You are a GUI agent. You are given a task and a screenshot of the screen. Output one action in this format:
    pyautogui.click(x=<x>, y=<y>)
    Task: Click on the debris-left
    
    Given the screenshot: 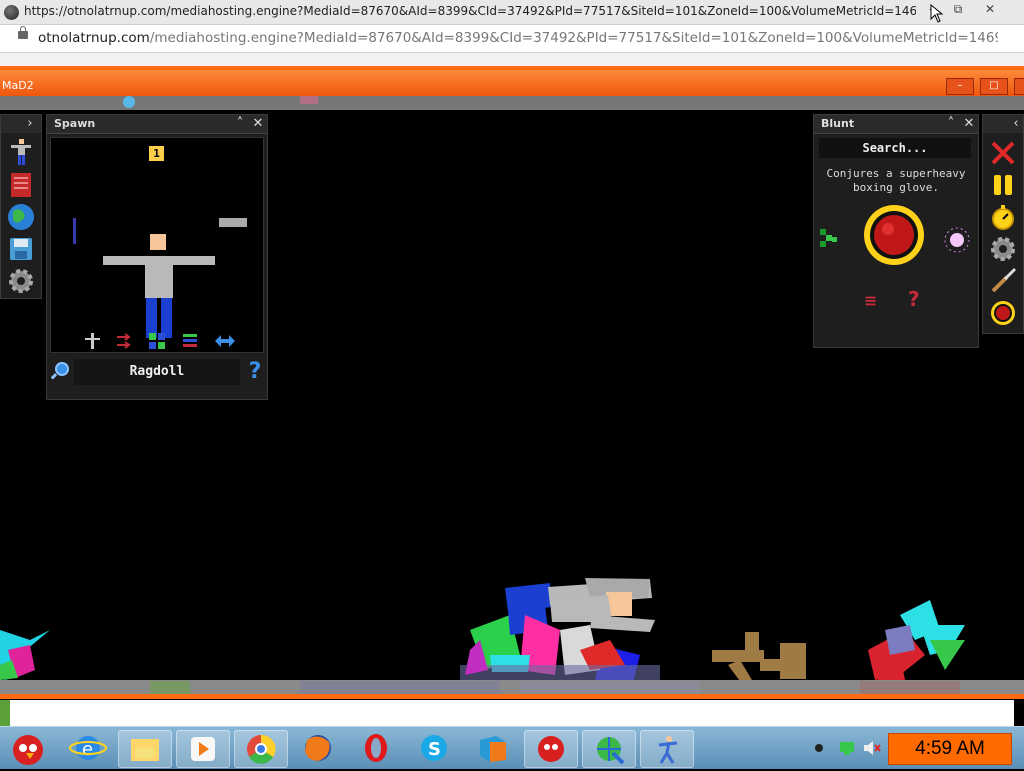 What is the action you would take?
    pyautogui.click(x=25, y=655)
    